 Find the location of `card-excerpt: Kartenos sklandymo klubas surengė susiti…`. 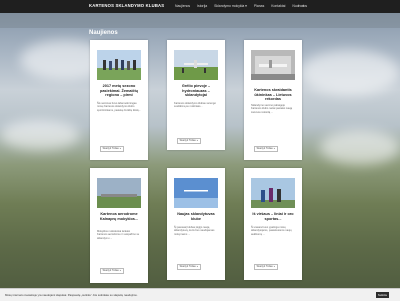

card-excerpt: Kartenos sklandymo klubas surengė susiti… is located at coordinates (195, 105).